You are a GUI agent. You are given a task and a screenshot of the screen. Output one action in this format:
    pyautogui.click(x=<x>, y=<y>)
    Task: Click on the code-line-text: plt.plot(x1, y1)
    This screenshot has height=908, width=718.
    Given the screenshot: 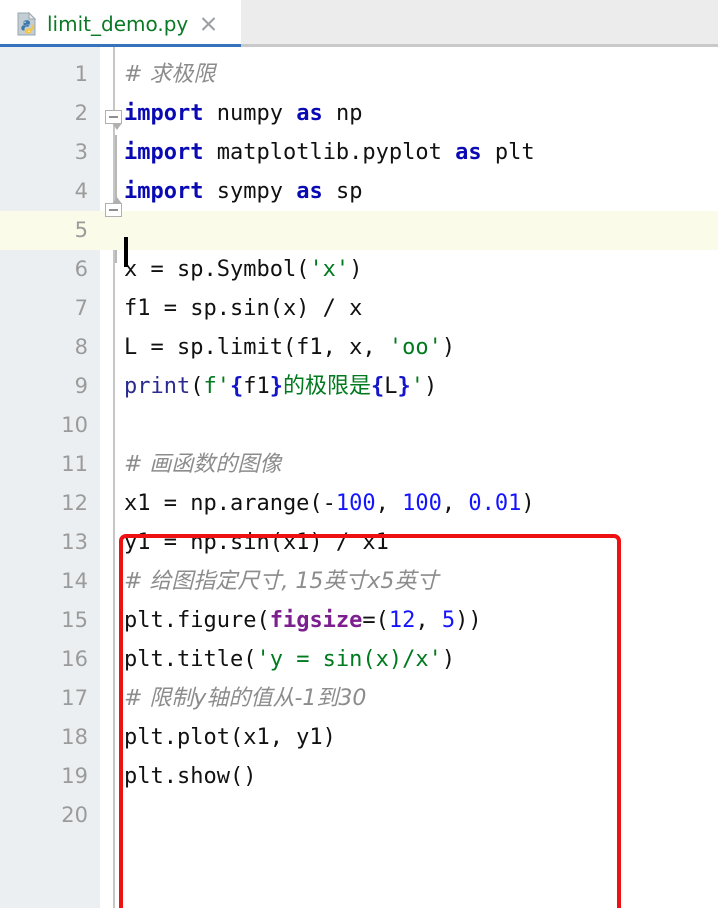 What is the action you would take?
    pyautogui.click(x=230, y=737)
    